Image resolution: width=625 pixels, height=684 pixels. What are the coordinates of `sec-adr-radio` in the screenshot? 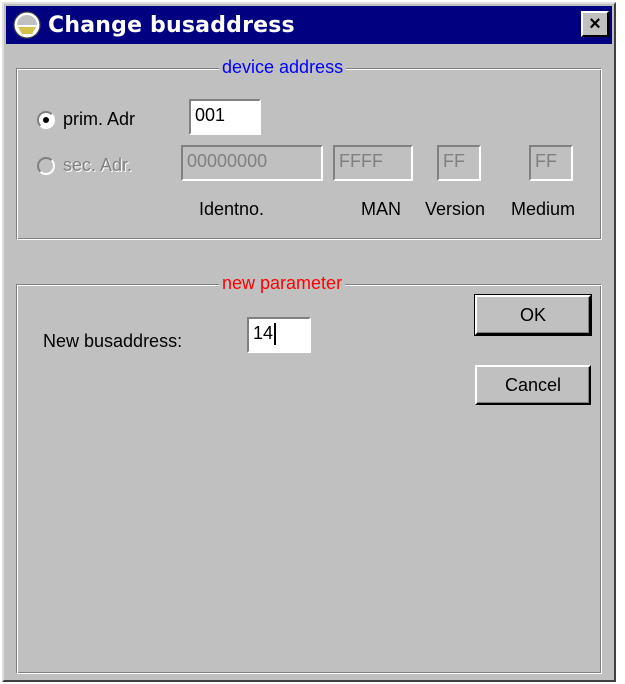 It's located at (46, 166).